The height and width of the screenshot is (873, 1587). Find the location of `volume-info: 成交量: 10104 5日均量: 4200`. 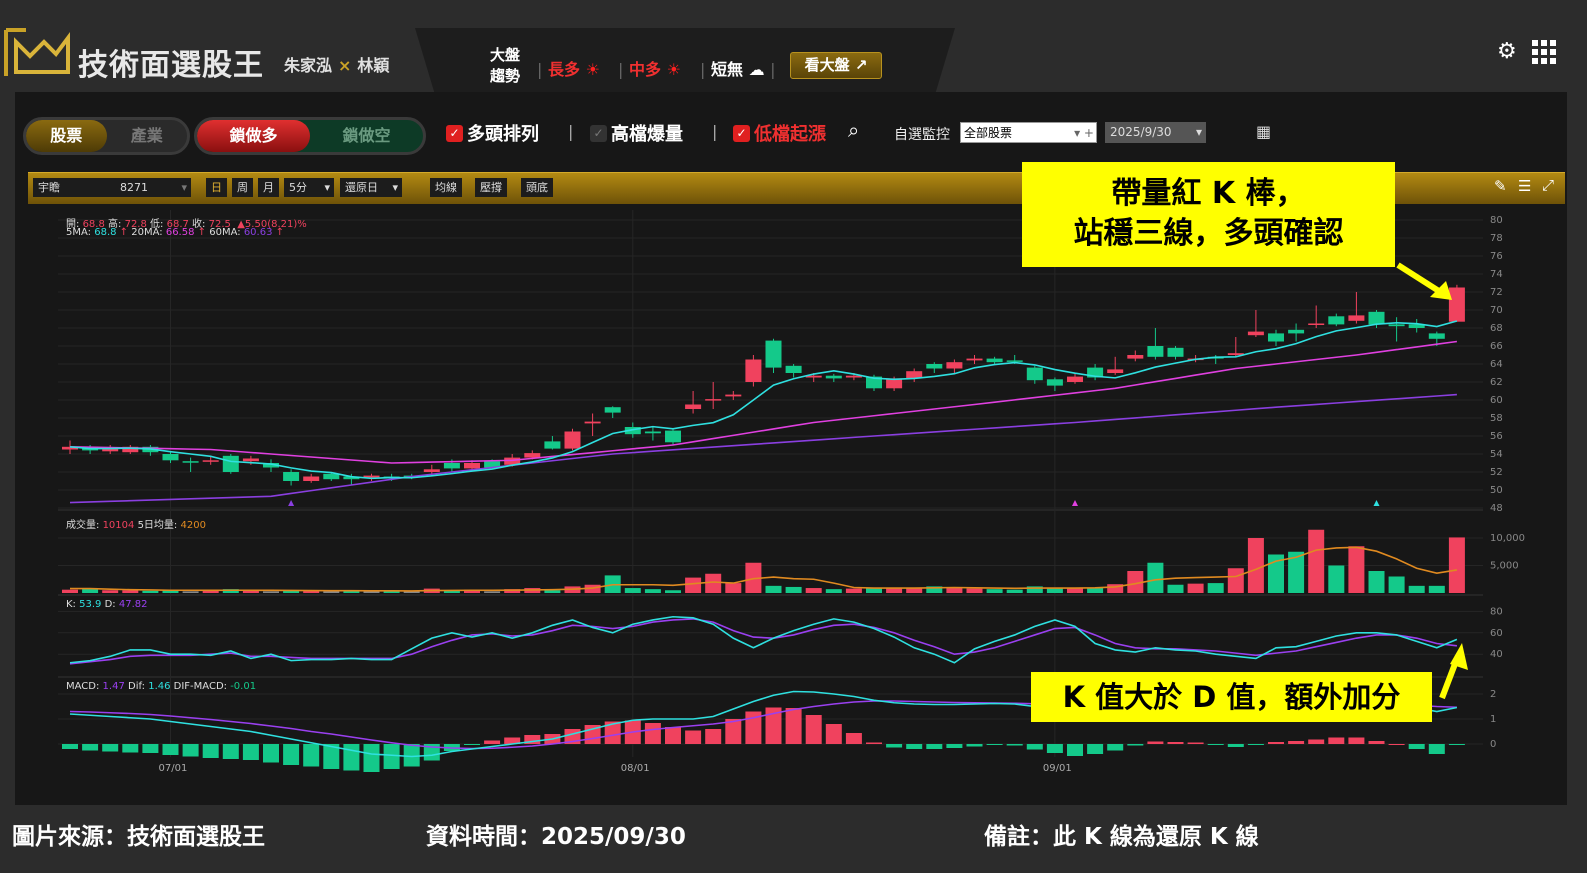

volume-info: 成交量: 10104 5日均量: 4200 is located at coordinates (136, 525).